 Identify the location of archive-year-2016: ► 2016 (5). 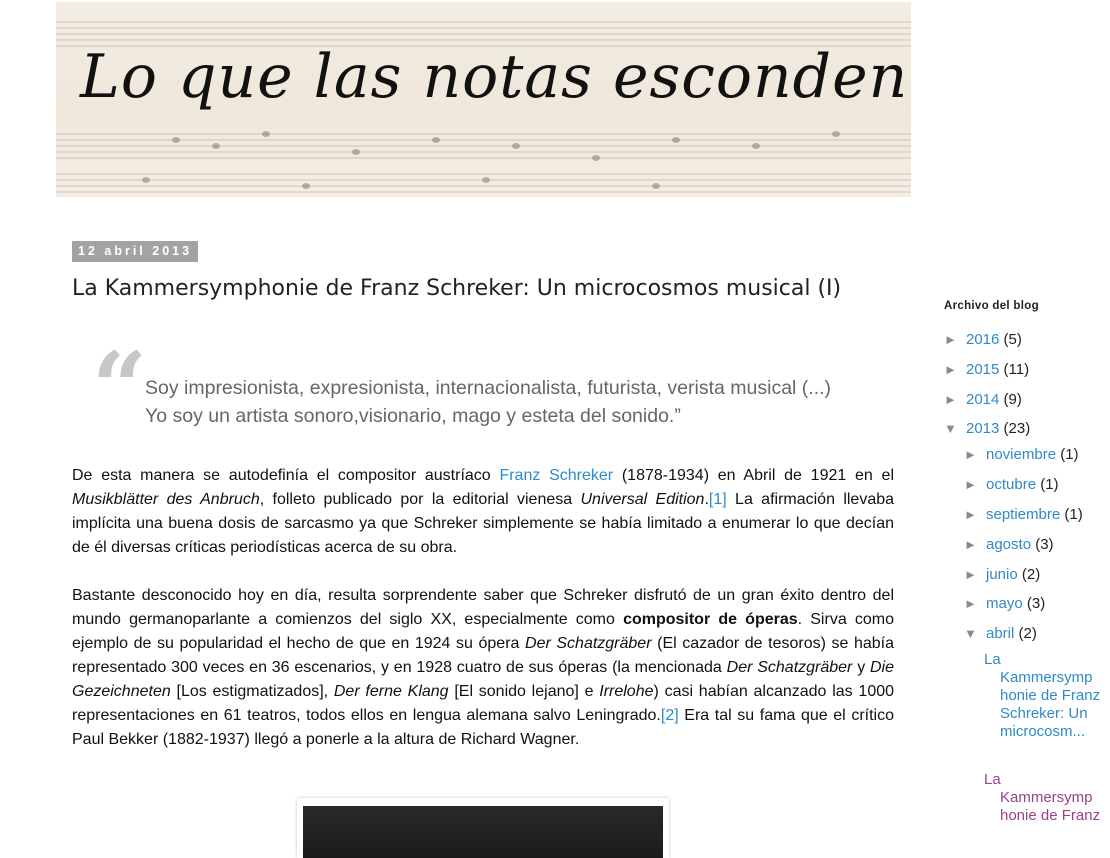
(983, 340).